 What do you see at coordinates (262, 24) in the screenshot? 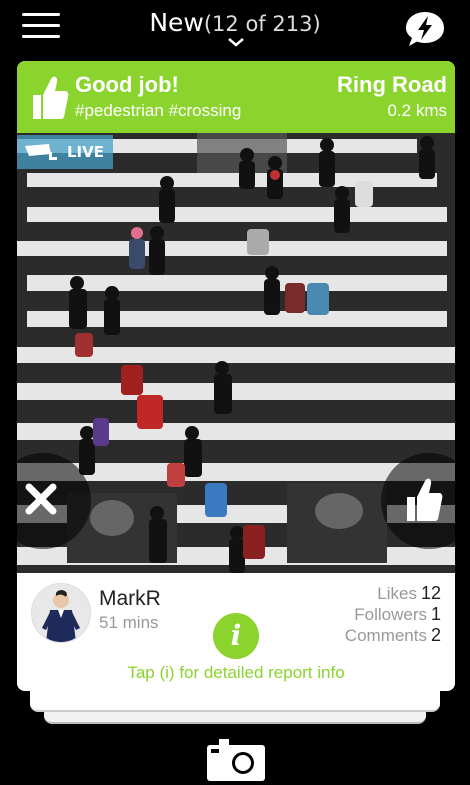
I see `report-counter: (12 of 213)` at bounding box center [262, 24].